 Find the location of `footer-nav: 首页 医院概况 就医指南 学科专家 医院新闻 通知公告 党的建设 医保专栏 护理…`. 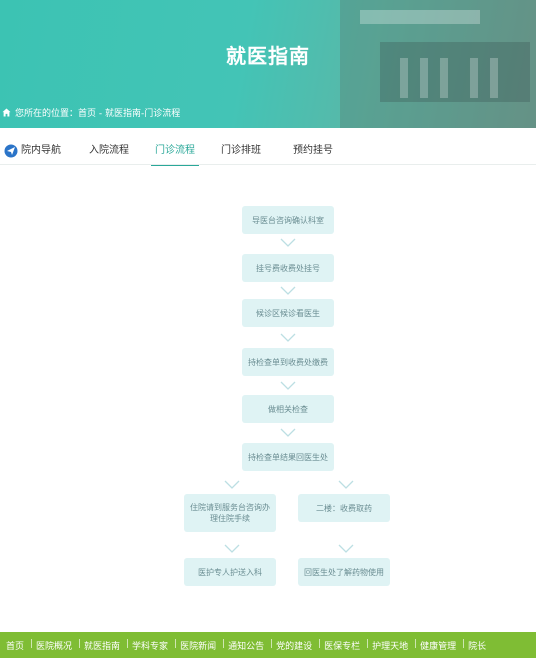

footer-nav: 首页 医院概况 就医指南 学科专家 医院新闻 通知公告 党的建设 医保专栏 护理… is located at coordinates (268, 645).